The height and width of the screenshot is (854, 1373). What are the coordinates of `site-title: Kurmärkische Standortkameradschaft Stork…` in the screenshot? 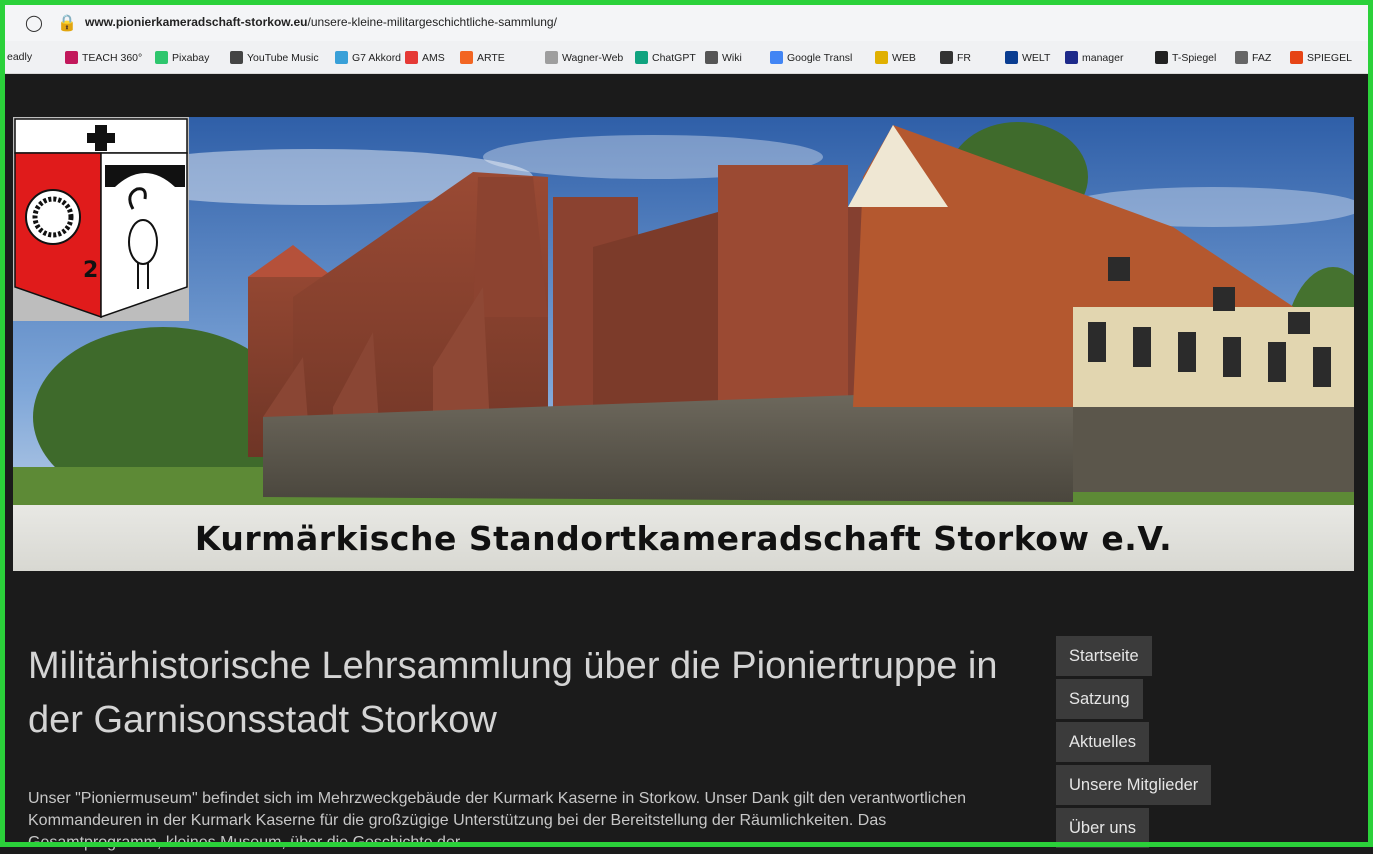 It's located at (683, 538).